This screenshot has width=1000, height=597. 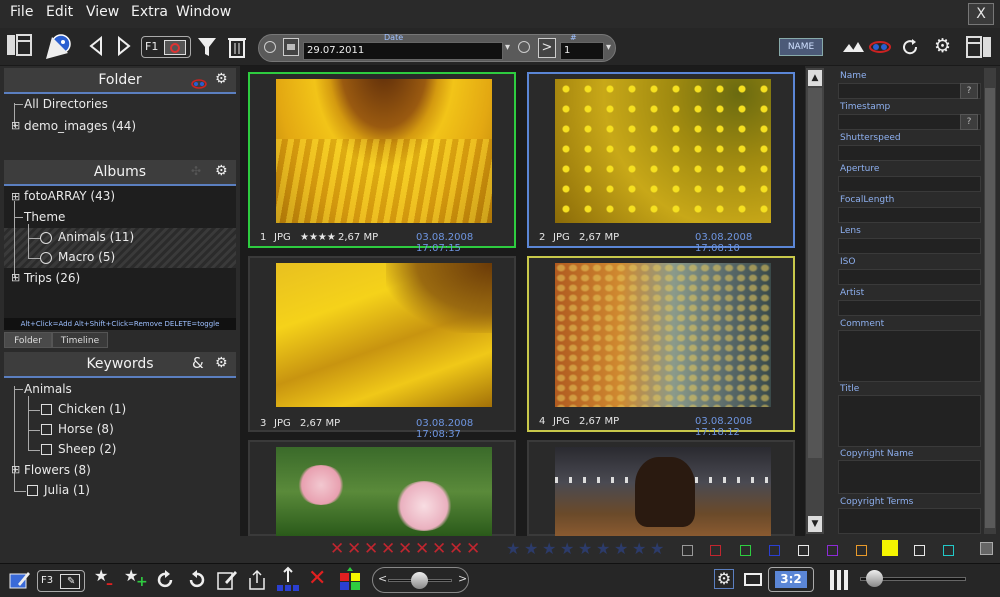 I want to click on folder-all-directories: All Directories, so click(x=66, y=104).